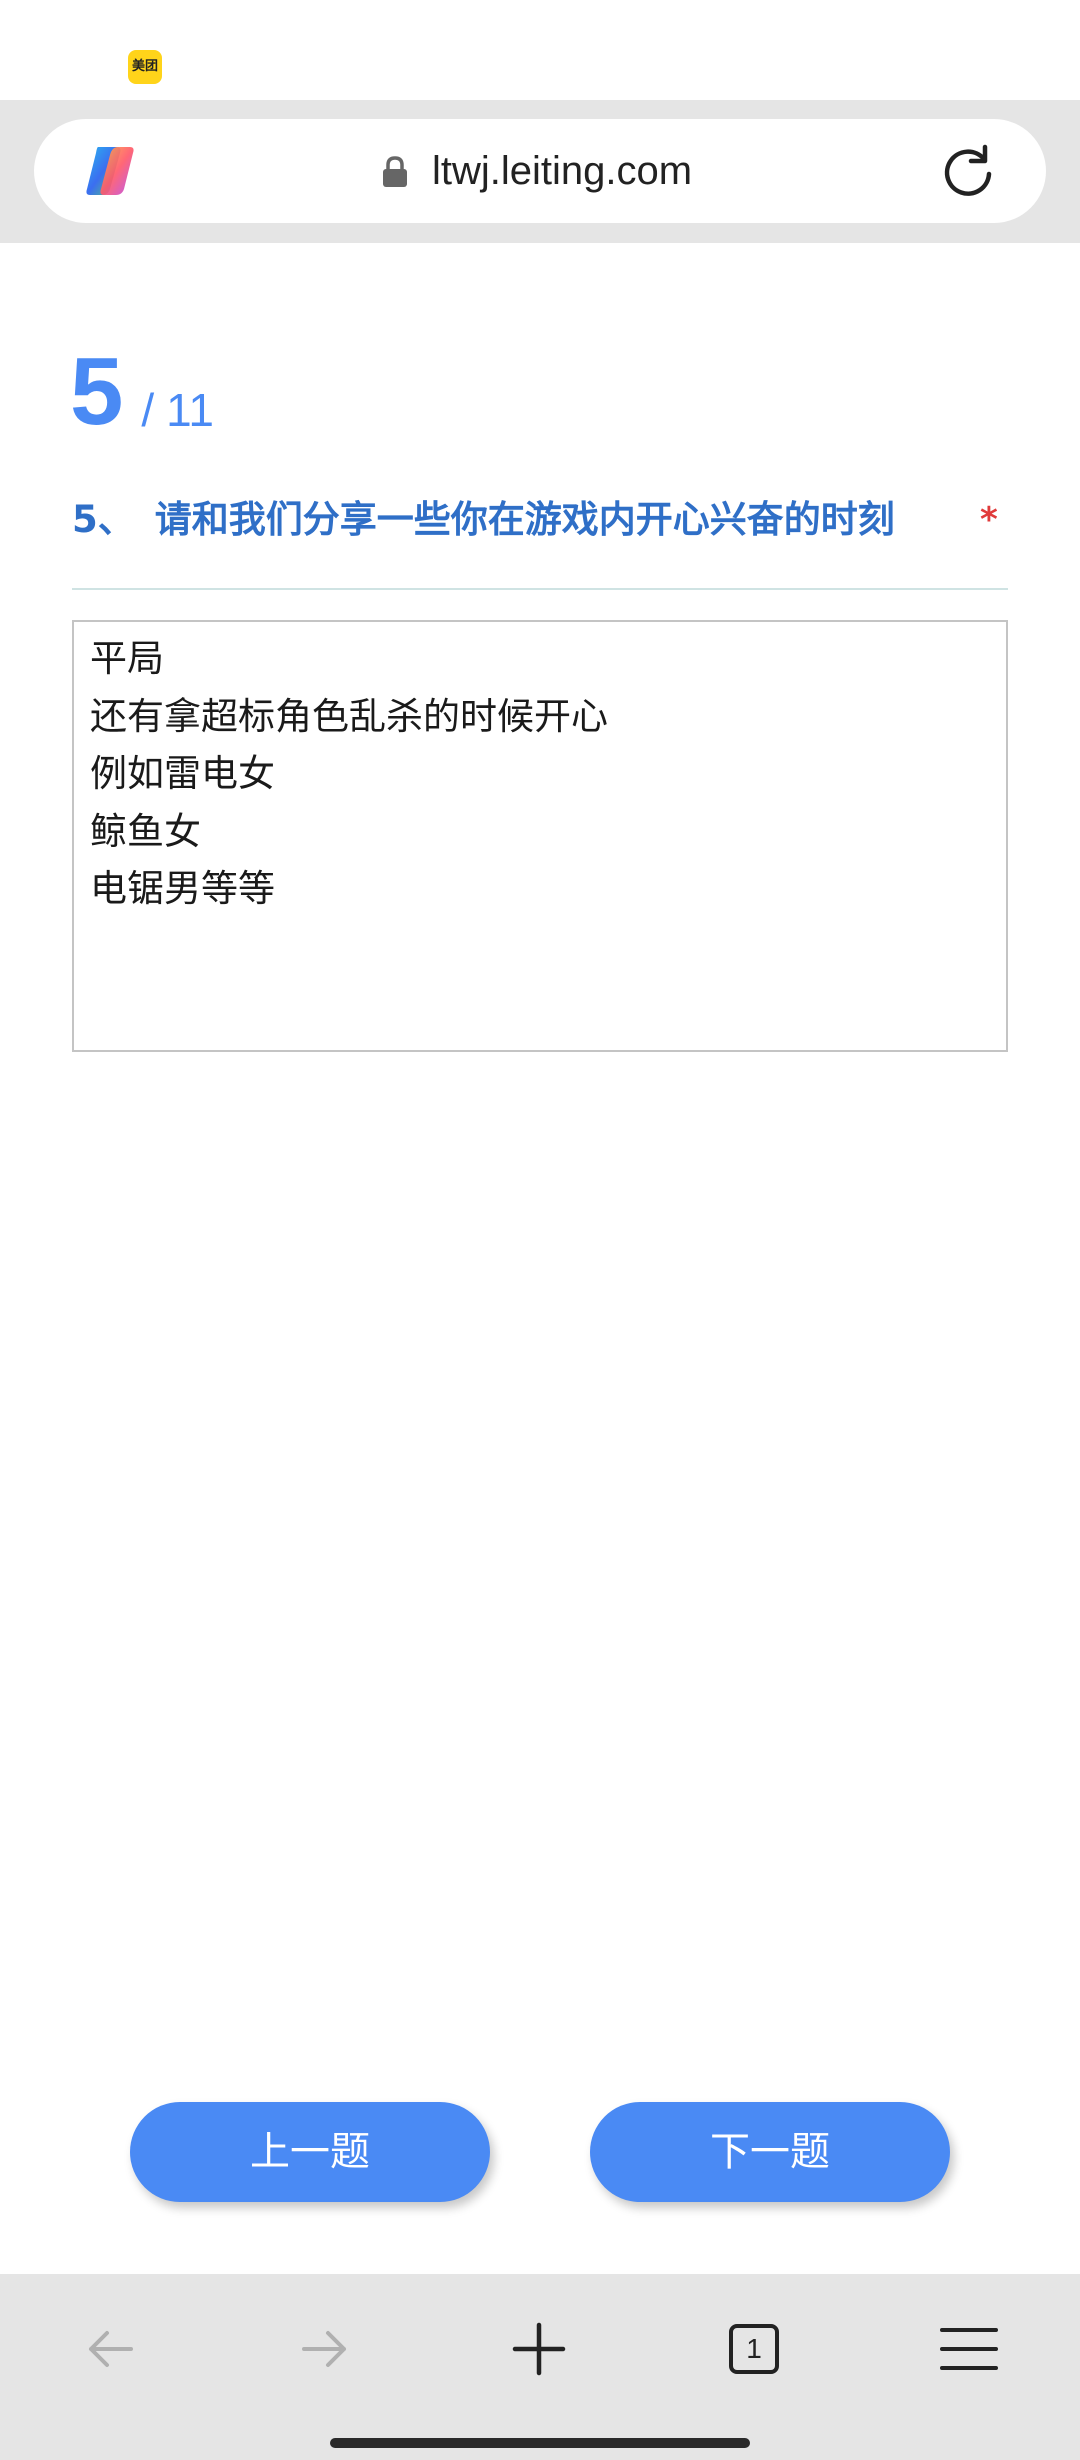  Describe the element at coordinates (562, 171) in the screenshot. I see `url-text: ltwj.leiting.com` at that location.